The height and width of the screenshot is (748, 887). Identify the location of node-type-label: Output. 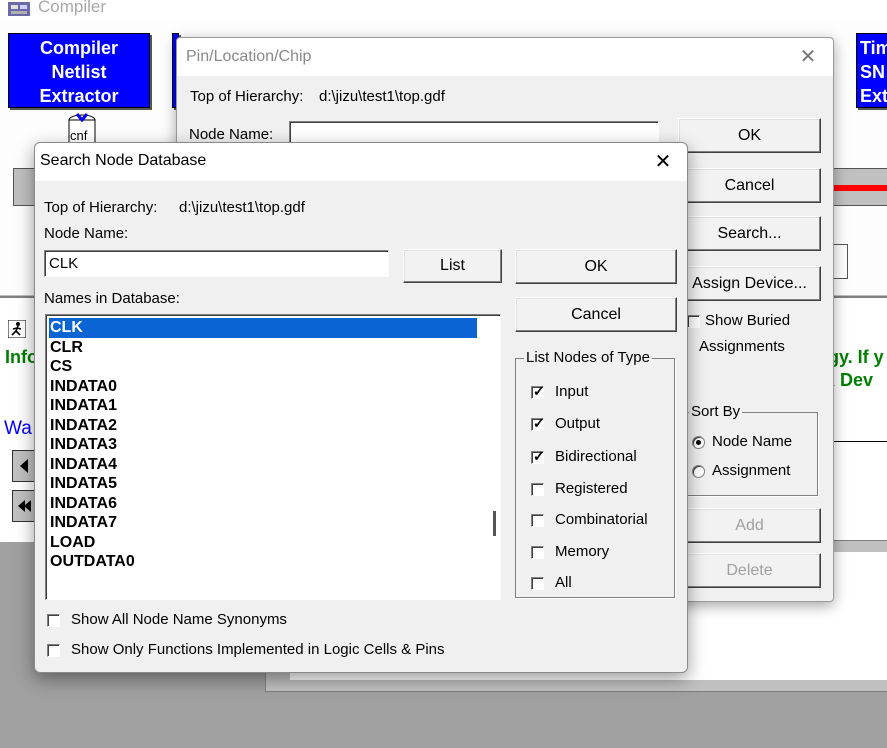
(578, 423).